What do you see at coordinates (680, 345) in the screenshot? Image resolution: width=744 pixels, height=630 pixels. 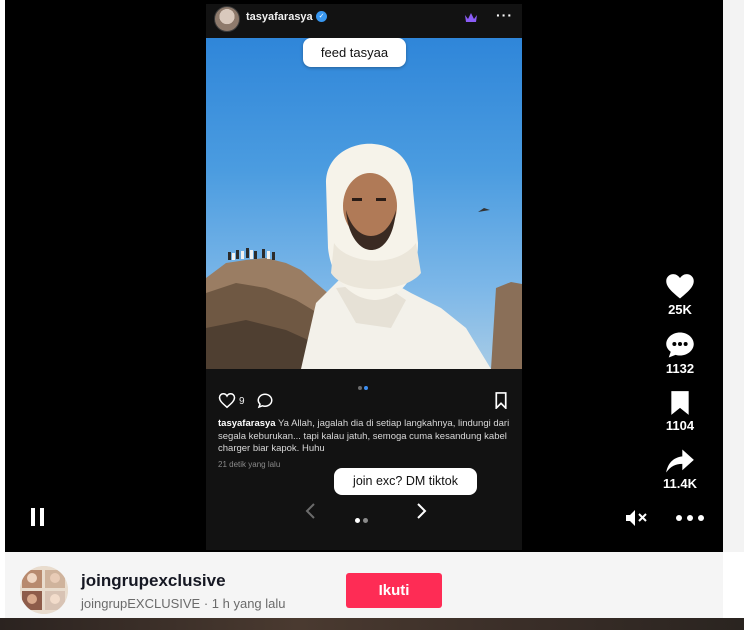 I see `comment-bubble-icon` at bounding box center [680, 345].